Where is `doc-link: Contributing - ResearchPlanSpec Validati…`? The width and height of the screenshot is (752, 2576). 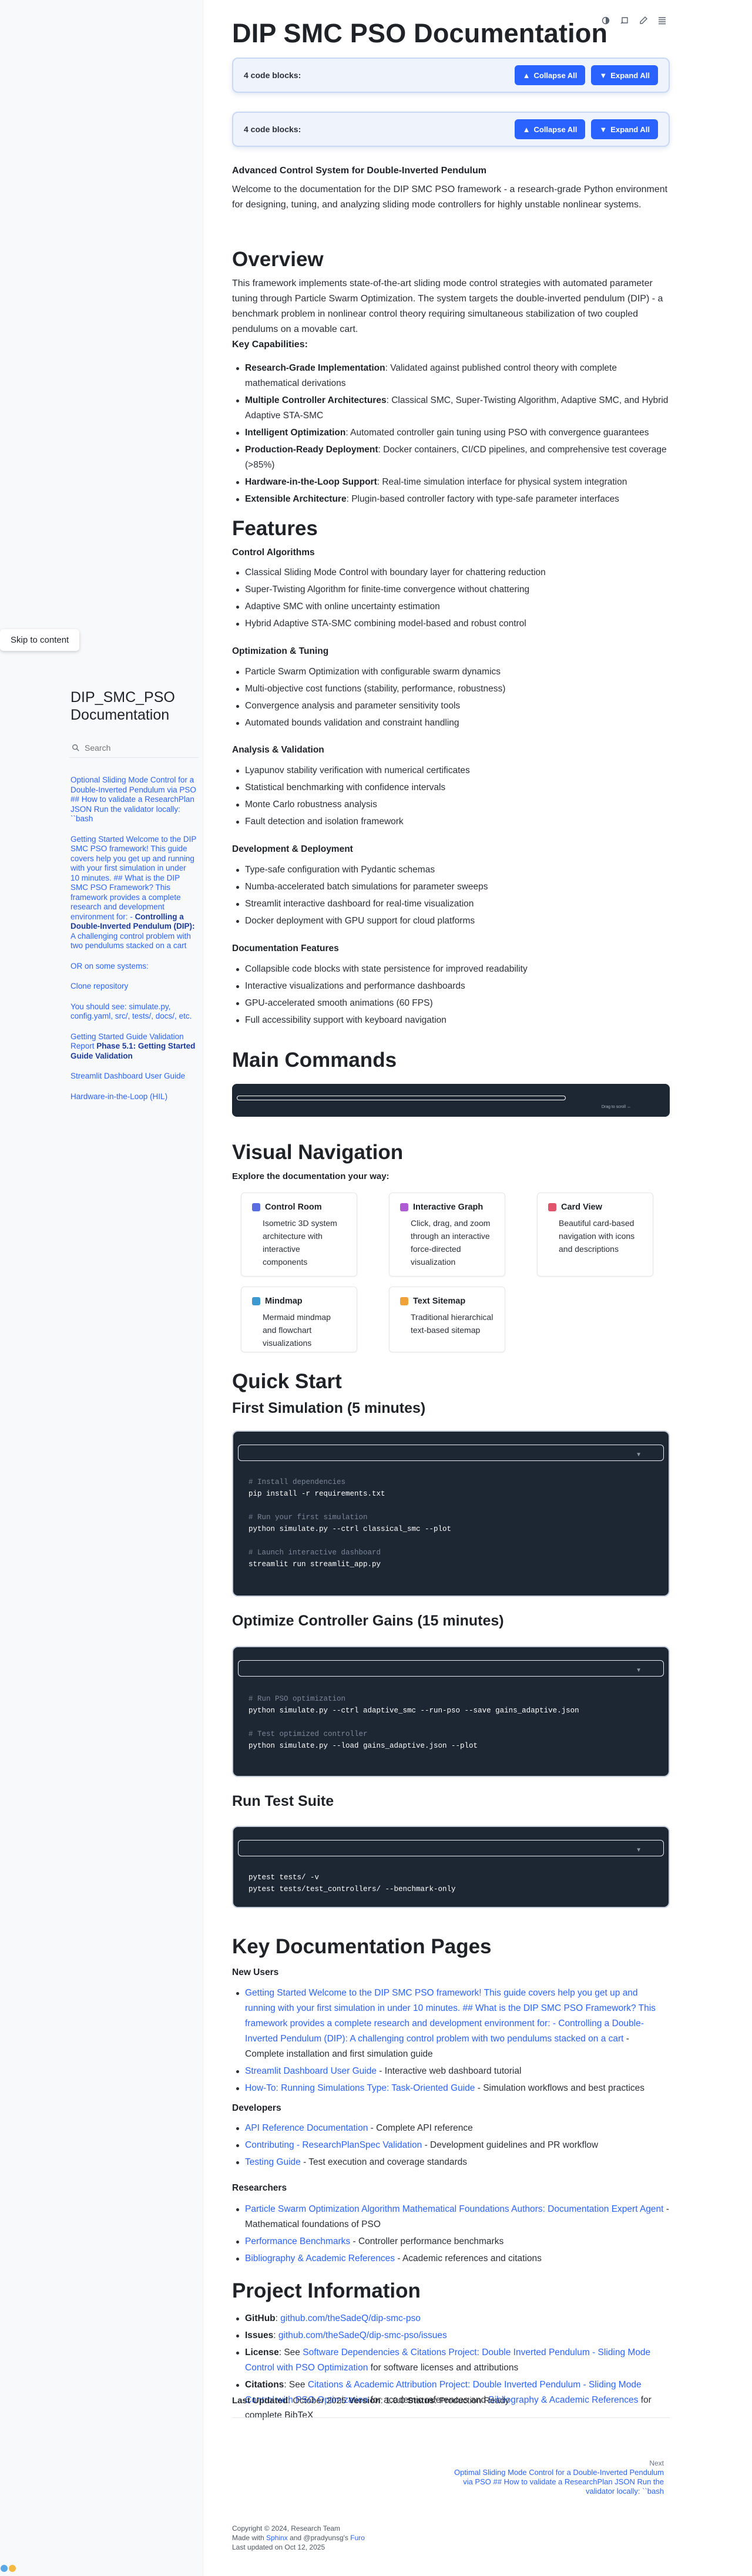 doc-link: Contributing - ResearchPlanSpec Validati… is located at coordinates (333, 2145).